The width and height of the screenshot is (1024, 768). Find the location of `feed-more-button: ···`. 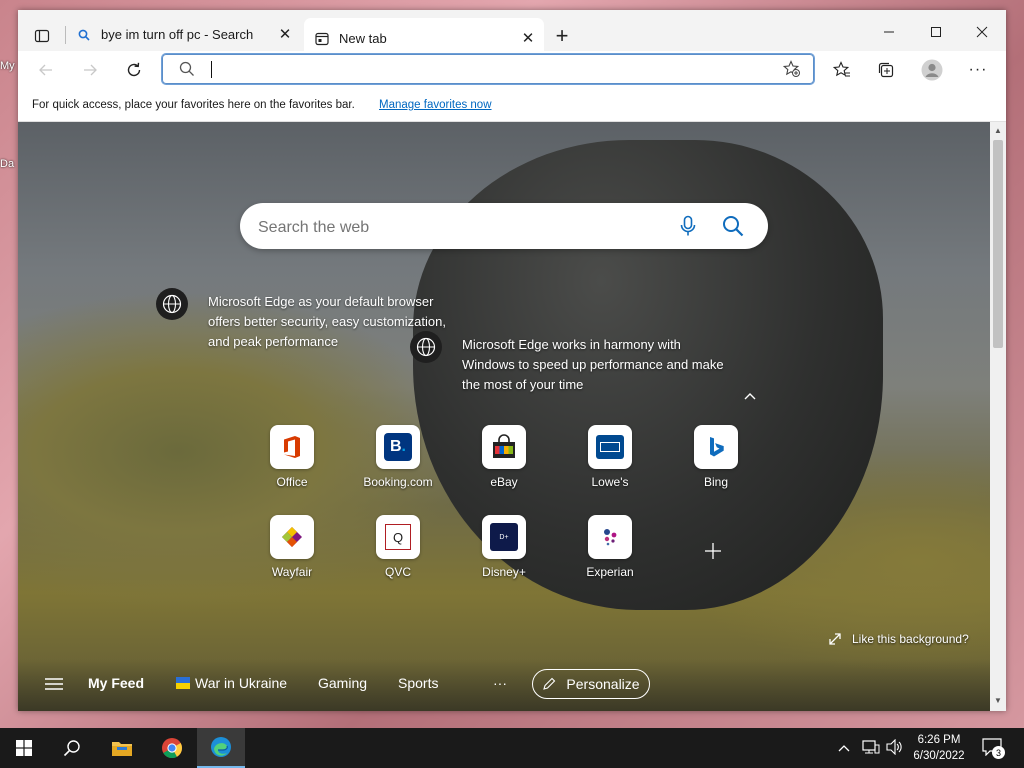

feed-more-button: ··· is located at coordinates (500, 683).